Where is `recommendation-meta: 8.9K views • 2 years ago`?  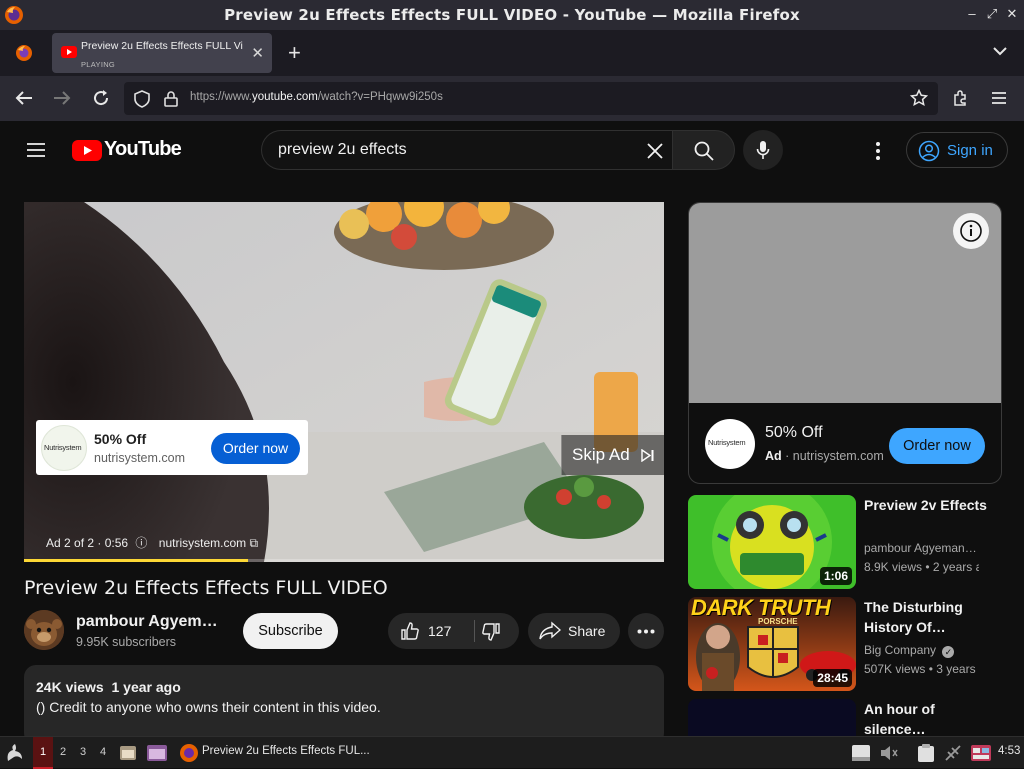
recommendation-meta: 8.9K views • 2 years ago is located at coordinates (921, 567).